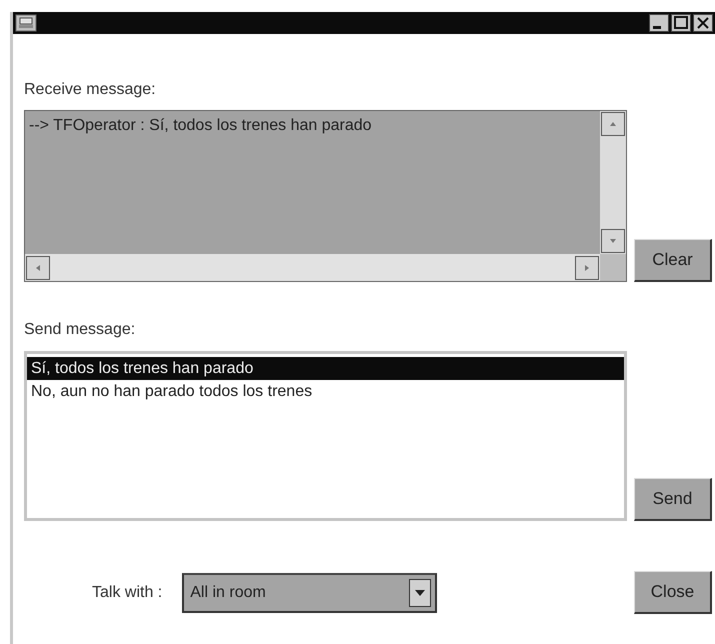 The image size is (715, 644). Describe the element at coordinates (325, 368) in the screenshot. I see `message-option: Sí, todos los trenes han parado` at that location.